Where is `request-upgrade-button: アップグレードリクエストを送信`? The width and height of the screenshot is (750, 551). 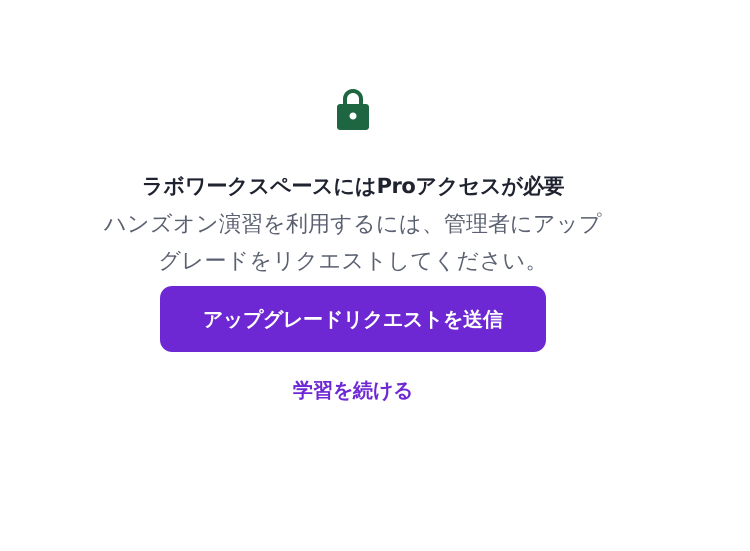 request-upgrade-button: アップグレードリクエストを送信 is located at coordinates (353, 319).